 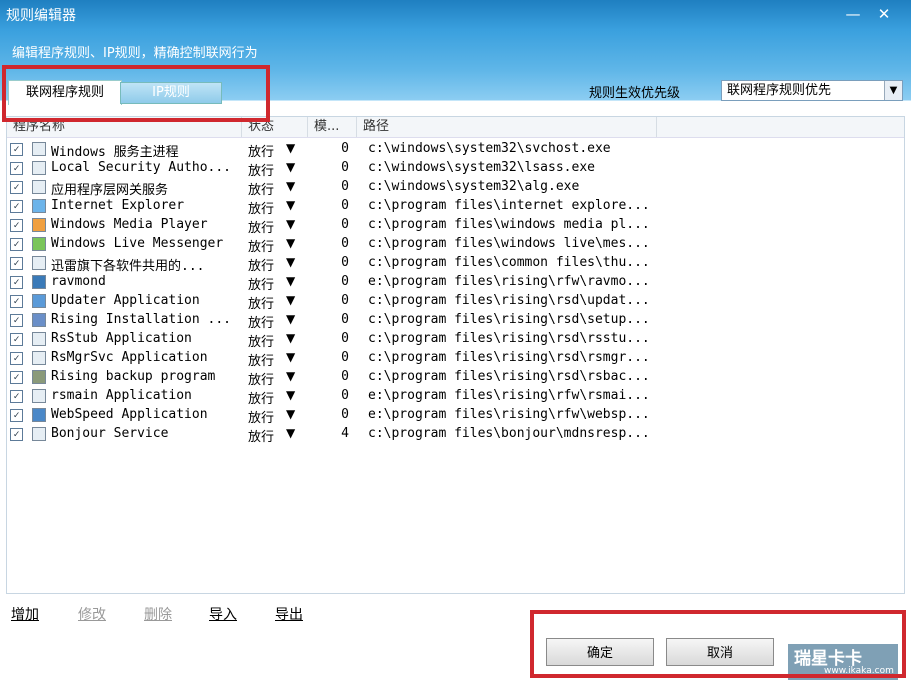 I want to click on close-icon: ✕, so click(x=884, y=14).